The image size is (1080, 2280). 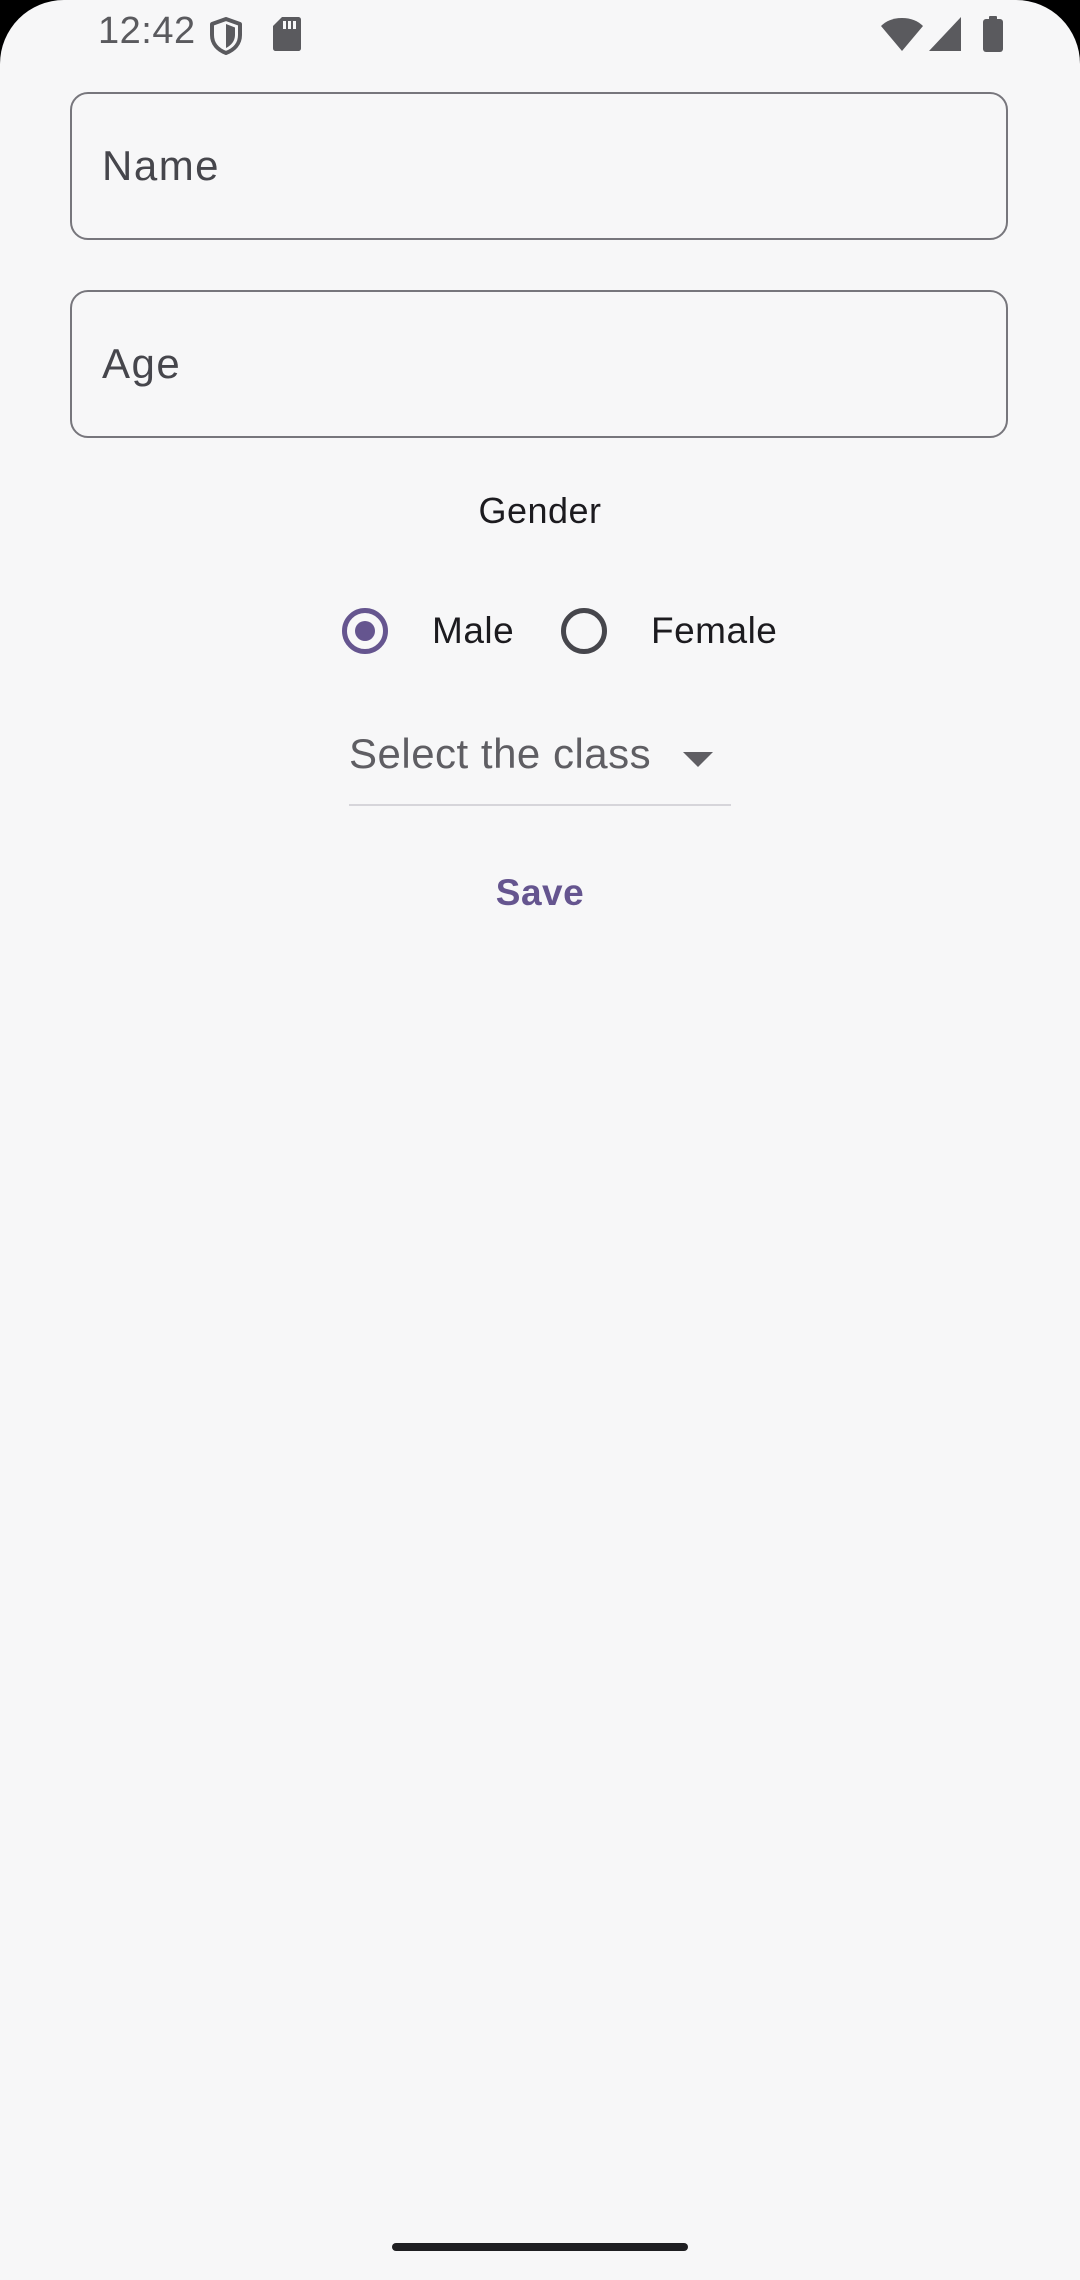 I want to click on status-time: 12:42, so click(x=147, y=31).